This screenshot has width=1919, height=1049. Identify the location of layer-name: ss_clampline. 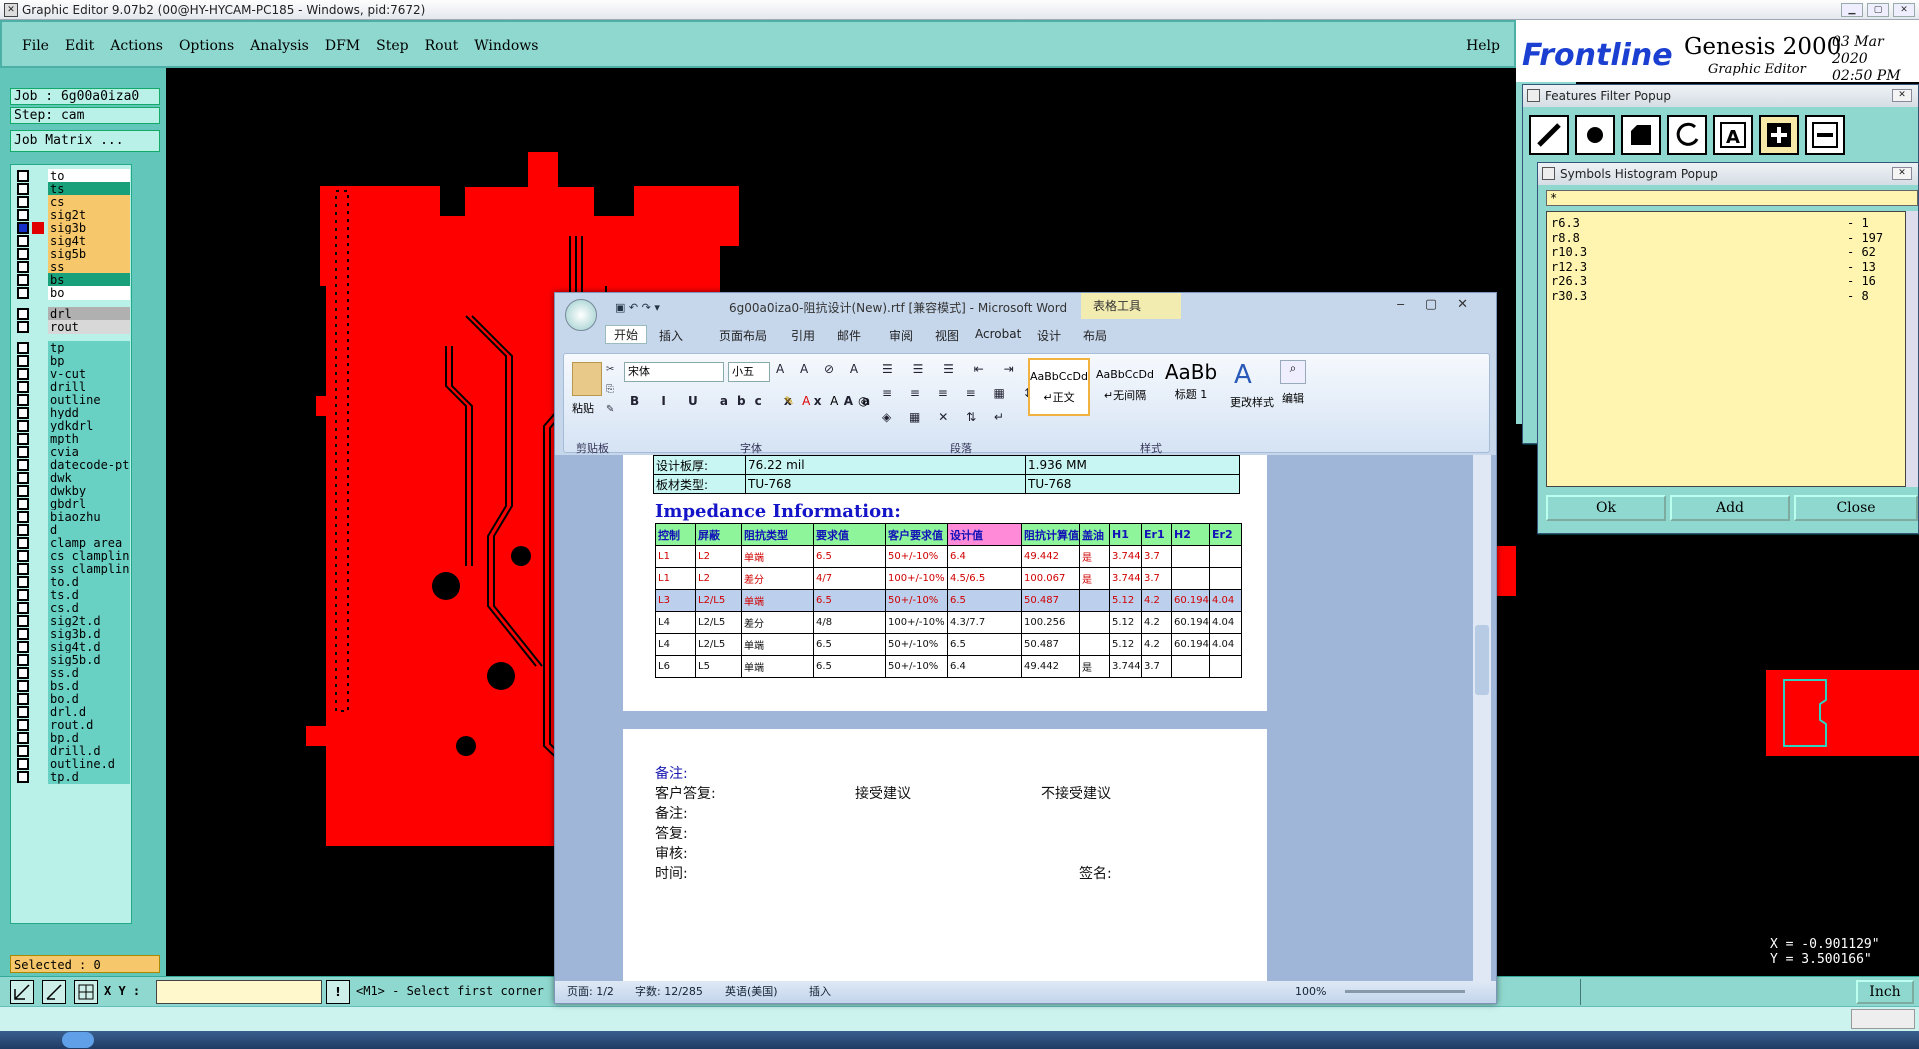
(89, 569).